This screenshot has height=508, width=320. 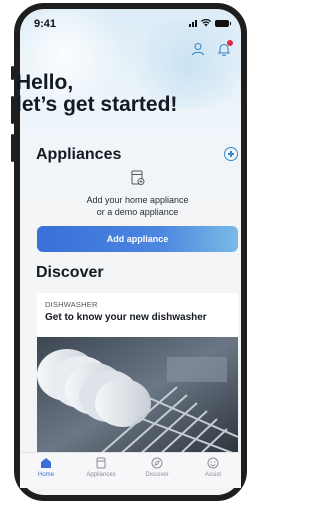 I want to click on greeting: Hello, let’s get started!, so click(x=96, y=94).